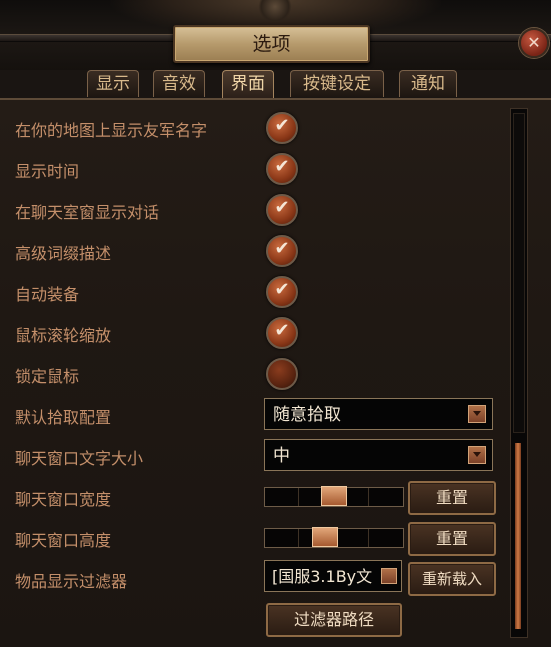 The height and width of the screenshot is (647, 551). Describe the element at coordinates (337, 83) in the screenshot. I see `tab-keybindings: 按键设定` at that location.